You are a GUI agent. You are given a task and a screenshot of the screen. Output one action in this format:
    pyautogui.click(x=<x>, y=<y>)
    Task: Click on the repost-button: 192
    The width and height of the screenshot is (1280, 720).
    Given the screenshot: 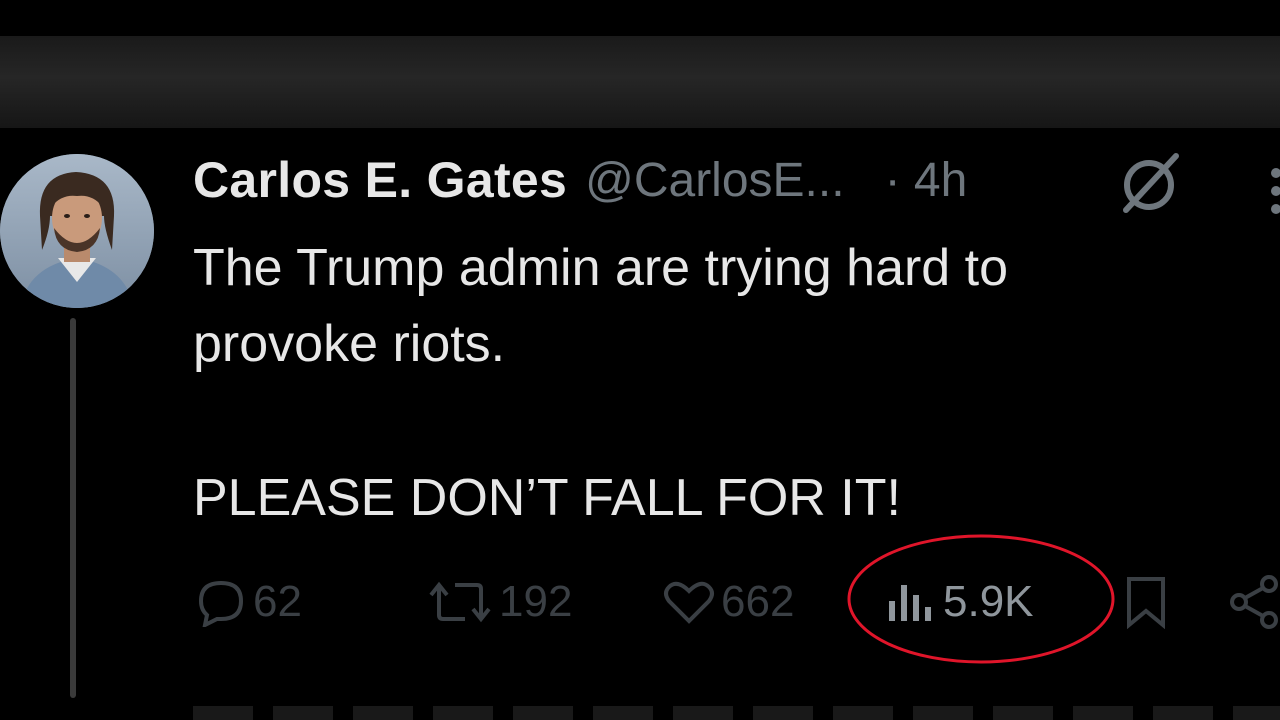 What is the action you would take?
    pyautogui.click(x=498, y=602)
    